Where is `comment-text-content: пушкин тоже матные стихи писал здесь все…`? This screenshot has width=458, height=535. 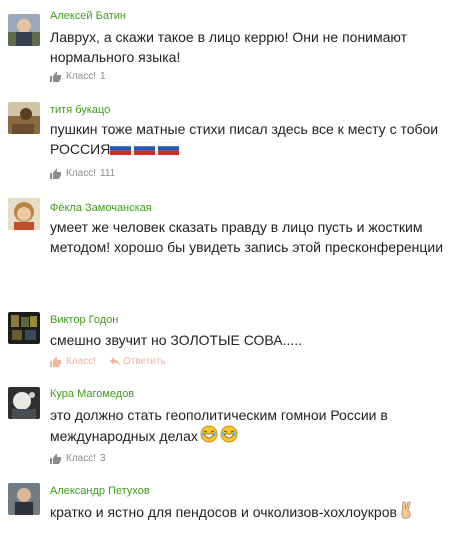 comment-text-content: пушкин тоже матные стихи писал здесь все… is located at coordinates (244, 139).